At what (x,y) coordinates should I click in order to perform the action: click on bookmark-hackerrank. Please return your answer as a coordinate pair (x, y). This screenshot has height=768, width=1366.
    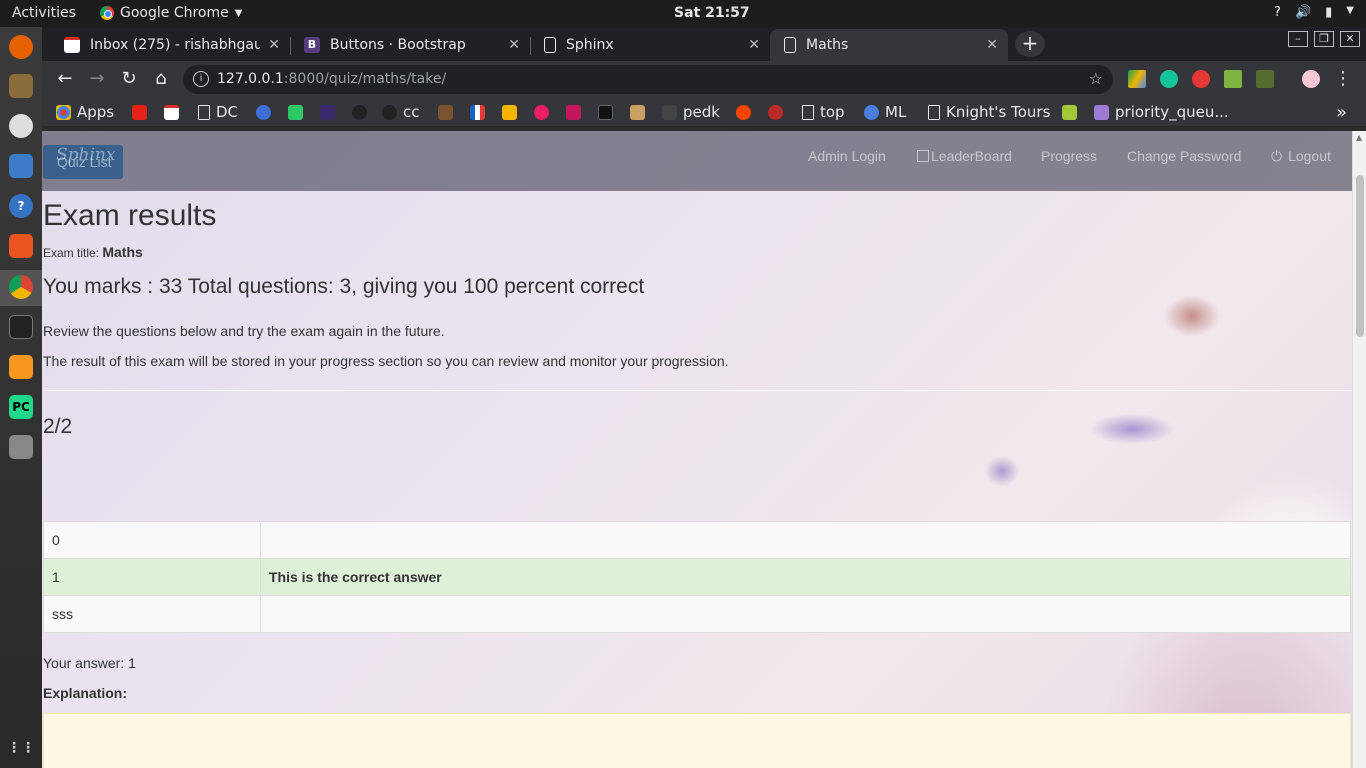
    Looking at the image, I should click on (295, 112).